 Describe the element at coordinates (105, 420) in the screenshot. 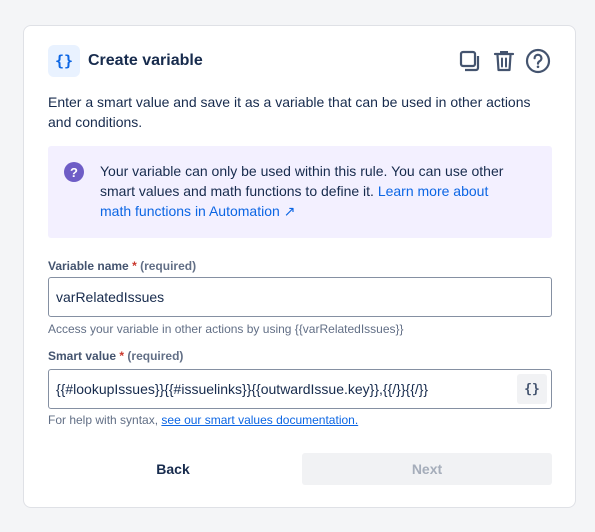

I see `smart-value-helper-text: For help with syntax,` at that location.